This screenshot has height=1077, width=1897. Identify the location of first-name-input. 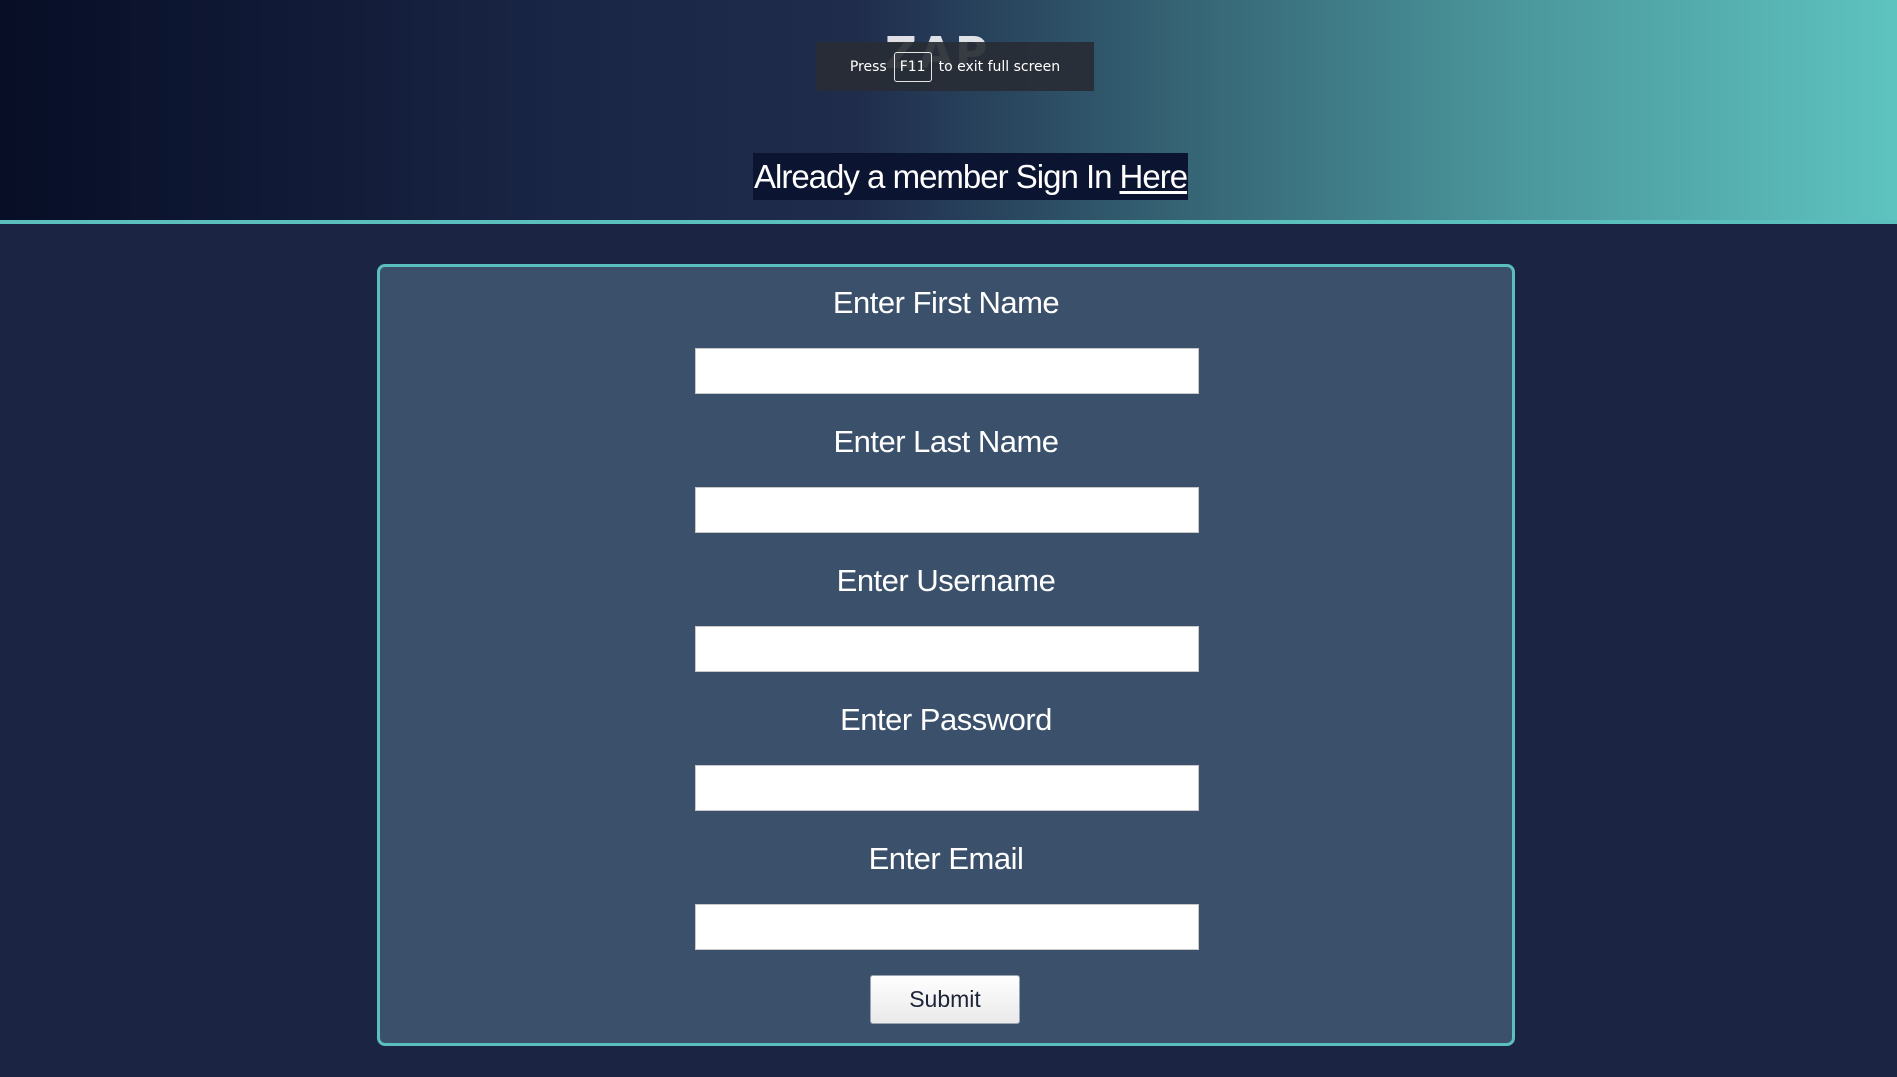
(947, 371).